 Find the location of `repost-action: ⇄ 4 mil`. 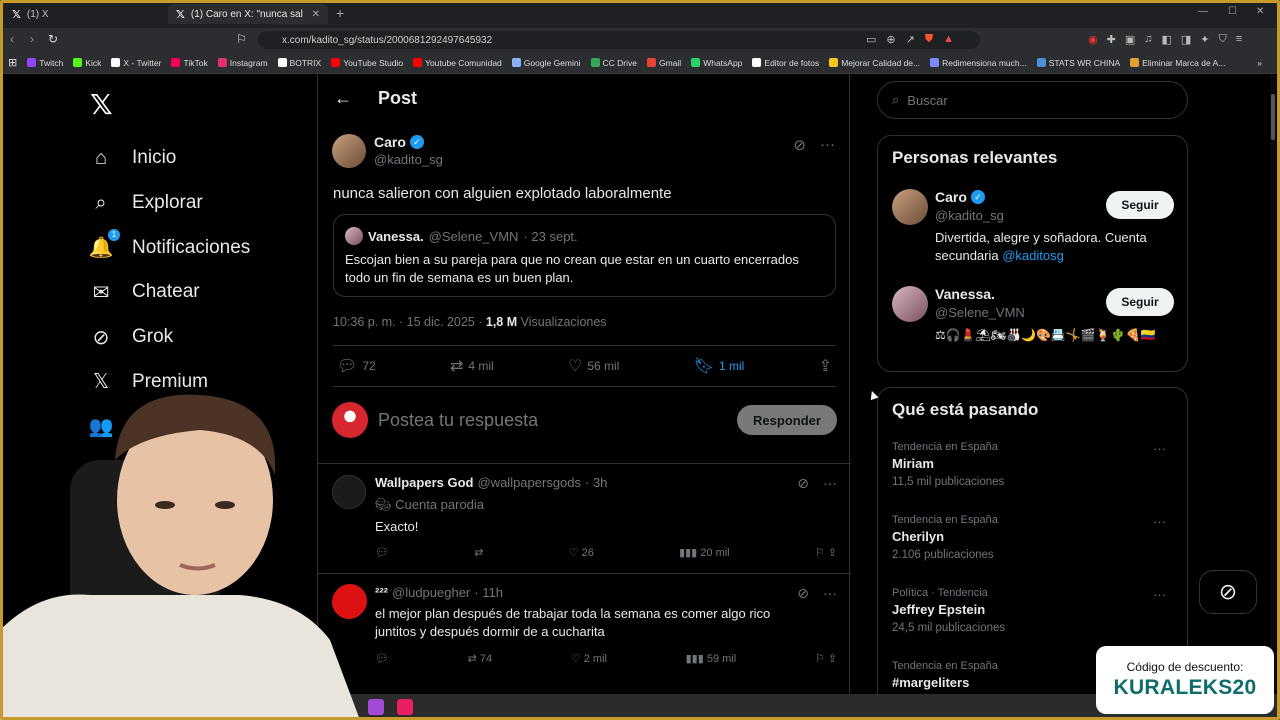

repost-action: ⇄ 4 mil is located at coordinates (472, 366).